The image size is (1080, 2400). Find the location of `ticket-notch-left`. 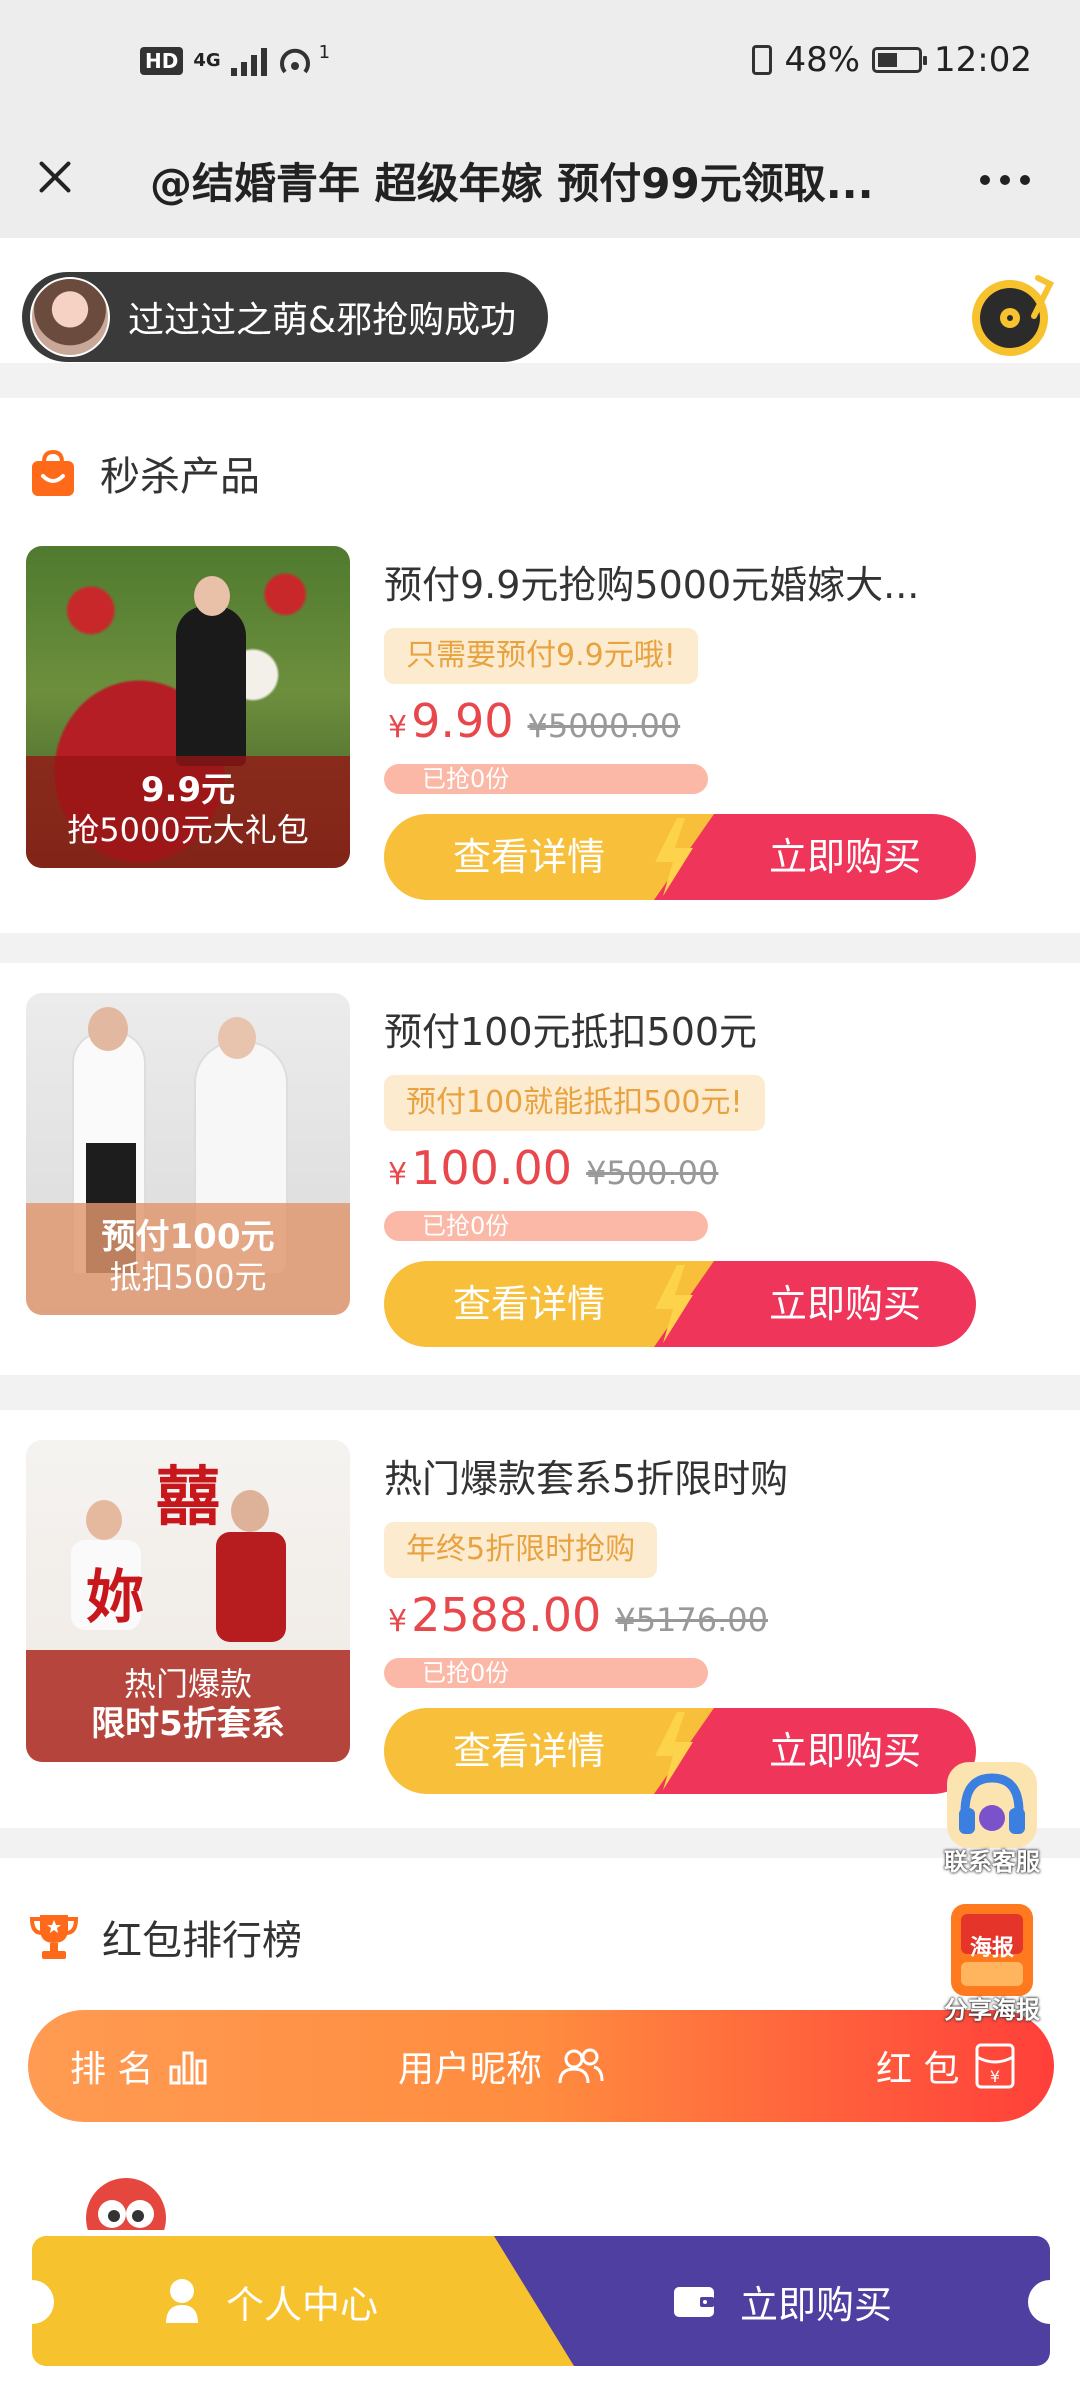

ticket-notch-left is located at coordinates (32, 2302).